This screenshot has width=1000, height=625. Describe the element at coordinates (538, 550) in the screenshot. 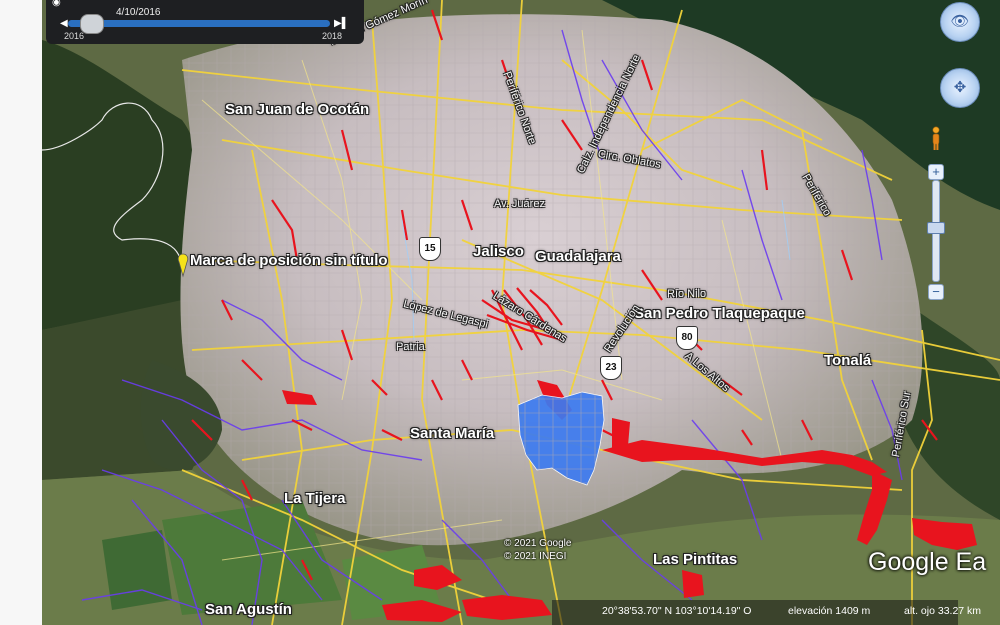

I see `map-copyright: © 2021 Google © 2021 INEGI` at that location.